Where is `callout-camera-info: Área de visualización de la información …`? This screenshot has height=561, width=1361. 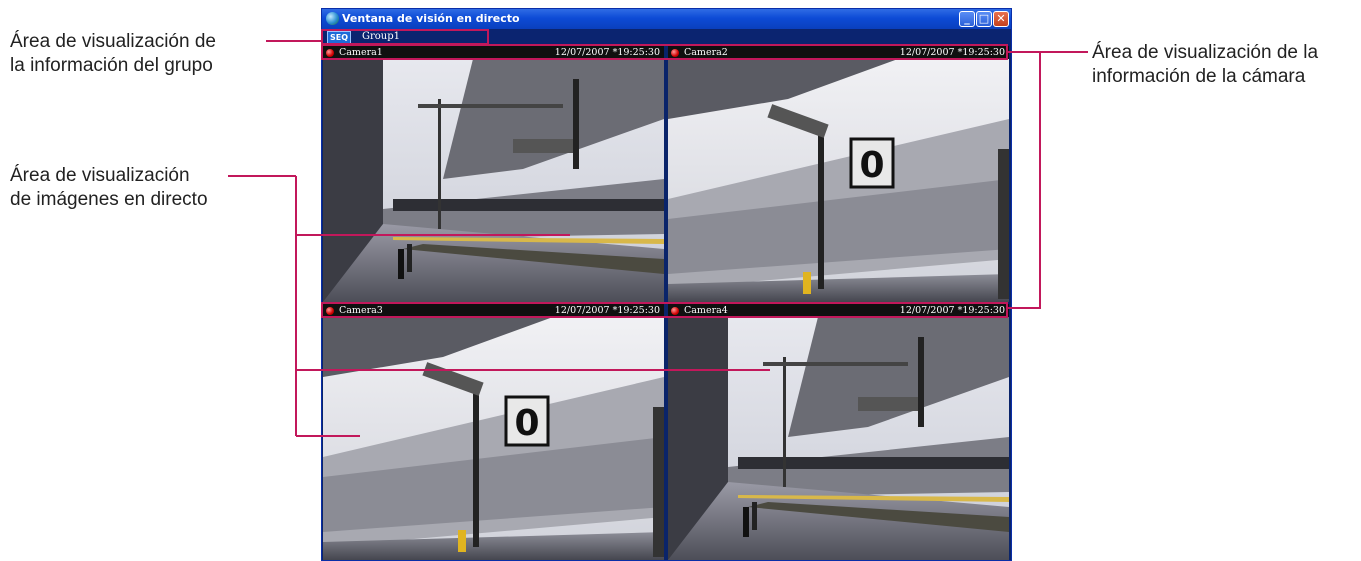
callout-camera-info: Área de visualización de la información … is located at coordinates (1205, 65).